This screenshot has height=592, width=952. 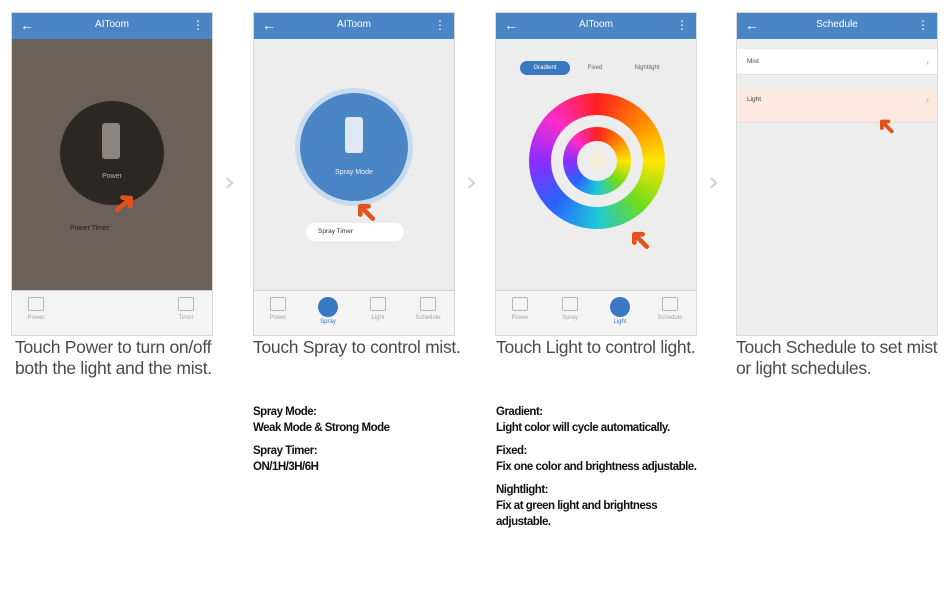 I want to click on detail-text: Weak Mode & Strong Mode, so click(x=321, y=428).